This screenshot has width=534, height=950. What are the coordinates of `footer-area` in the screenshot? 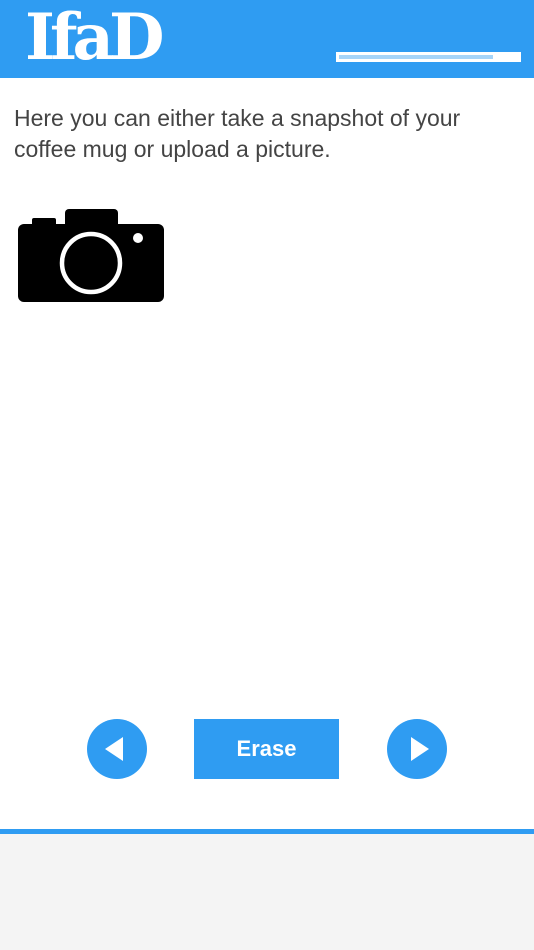 It's located at (267, 892).